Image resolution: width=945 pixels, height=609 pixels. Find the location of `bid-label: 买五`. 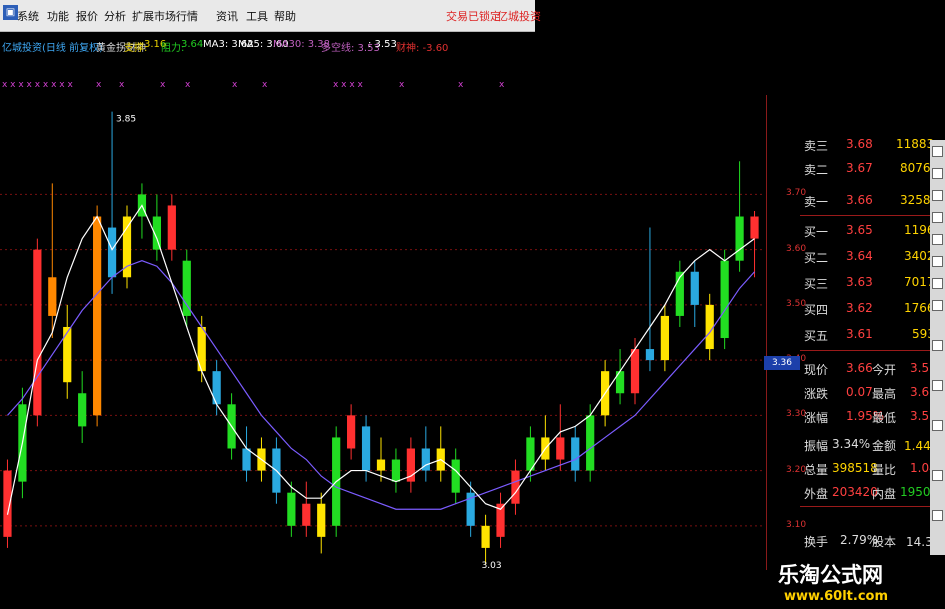

bid-label: 买五 is located at coordinates (816, 336).